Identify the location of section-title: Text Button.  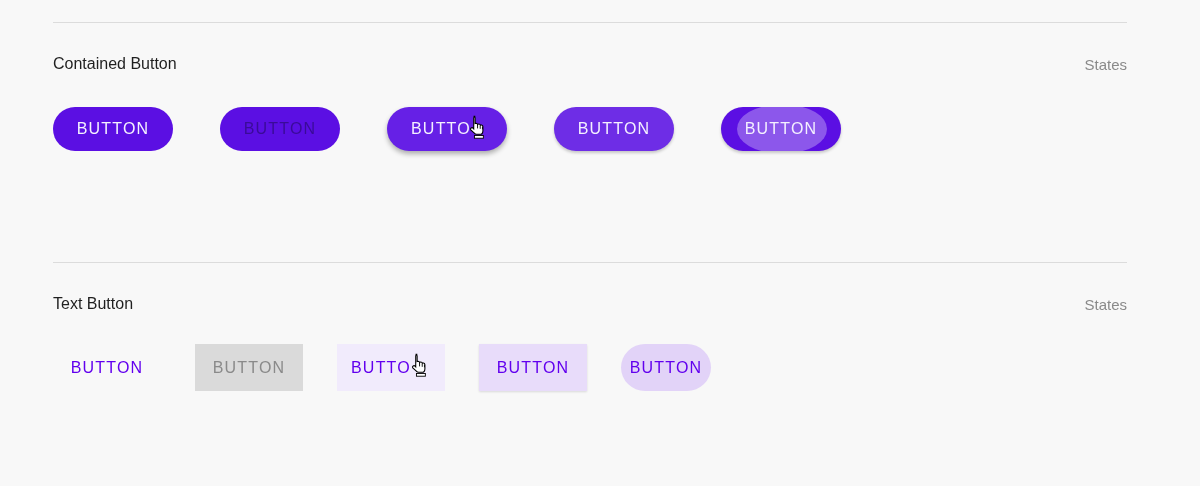
(93, 304).